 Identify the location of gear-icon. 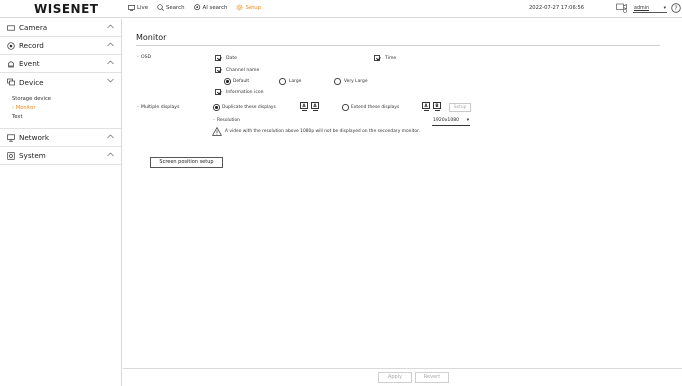
(240, 7).